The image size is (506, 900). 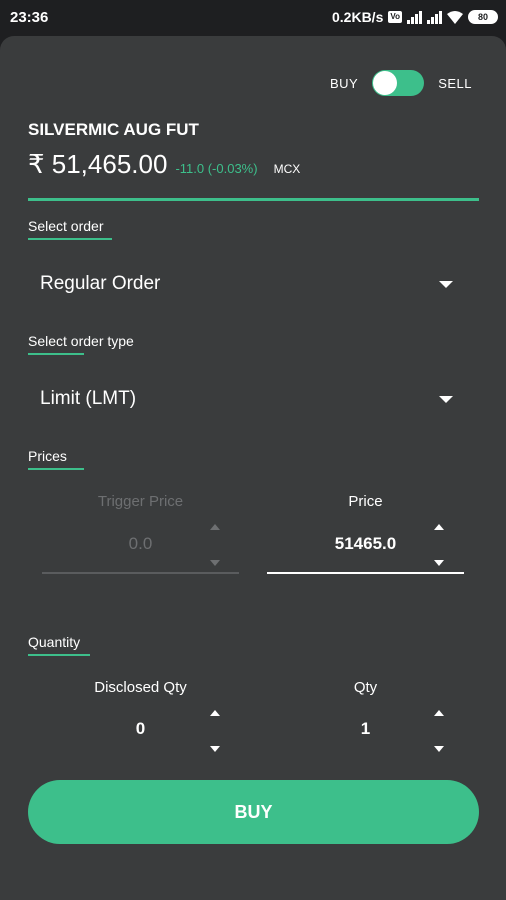 I want to click on trigger-price-increment-icon, so click(x=215, y=527).